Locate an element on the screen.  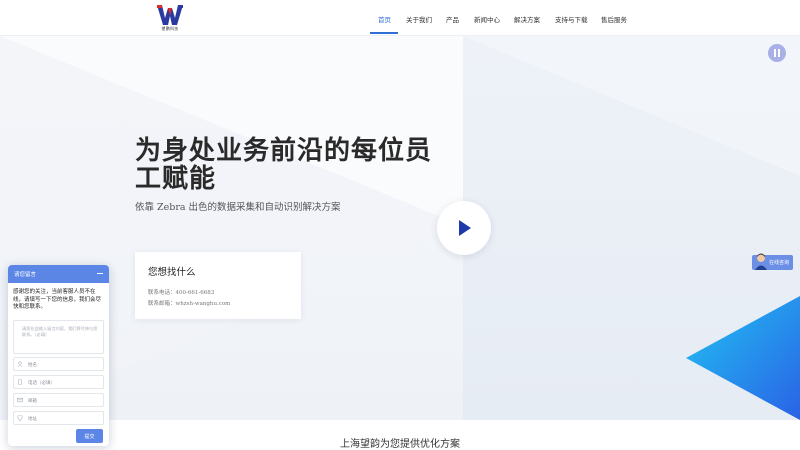
logo-text: 望鹏科技 is located at coordinates (170, 28).